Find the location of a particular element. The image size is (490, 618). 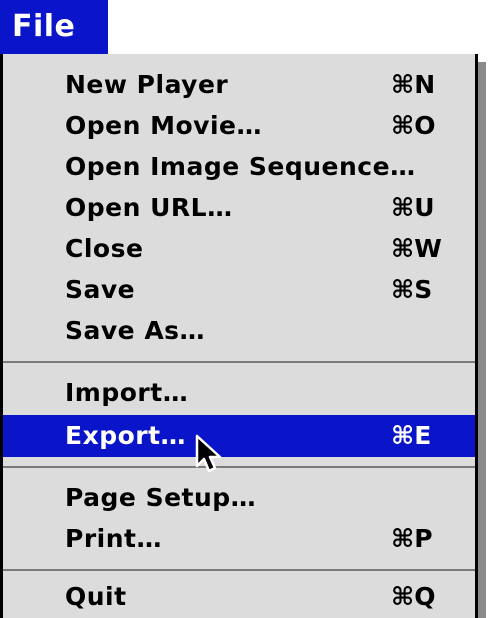

menu-item-open-movie: Open Movie… ⌘O is located at coordinates (239, 126).